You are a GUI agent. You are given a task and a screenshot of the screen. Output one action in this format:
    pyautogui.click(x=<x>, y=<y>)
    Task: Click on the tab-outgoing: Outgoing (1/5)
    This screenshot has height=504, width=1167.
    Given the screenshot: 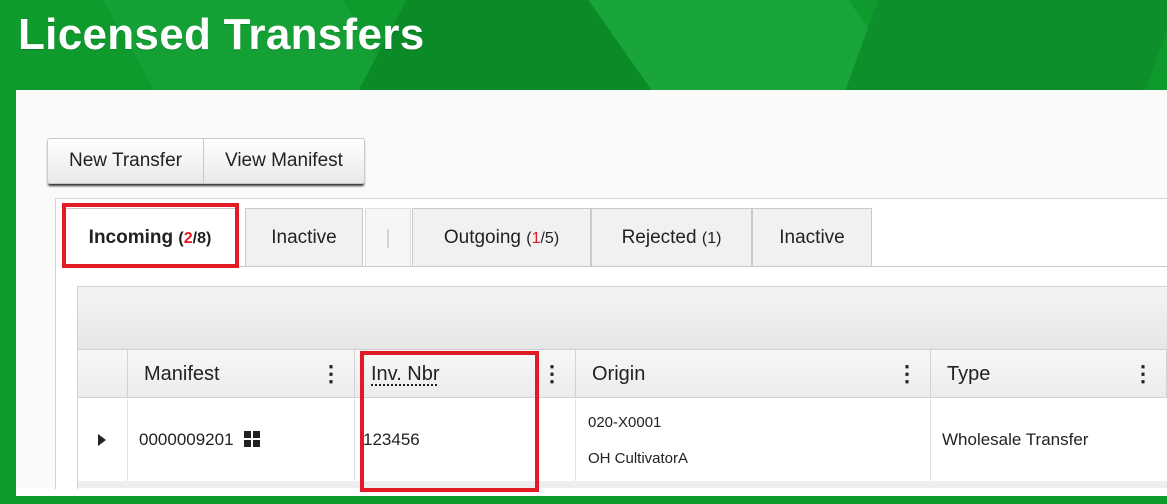 What is the action you would take?
    pyautogui.click(x=501, y=237)
    